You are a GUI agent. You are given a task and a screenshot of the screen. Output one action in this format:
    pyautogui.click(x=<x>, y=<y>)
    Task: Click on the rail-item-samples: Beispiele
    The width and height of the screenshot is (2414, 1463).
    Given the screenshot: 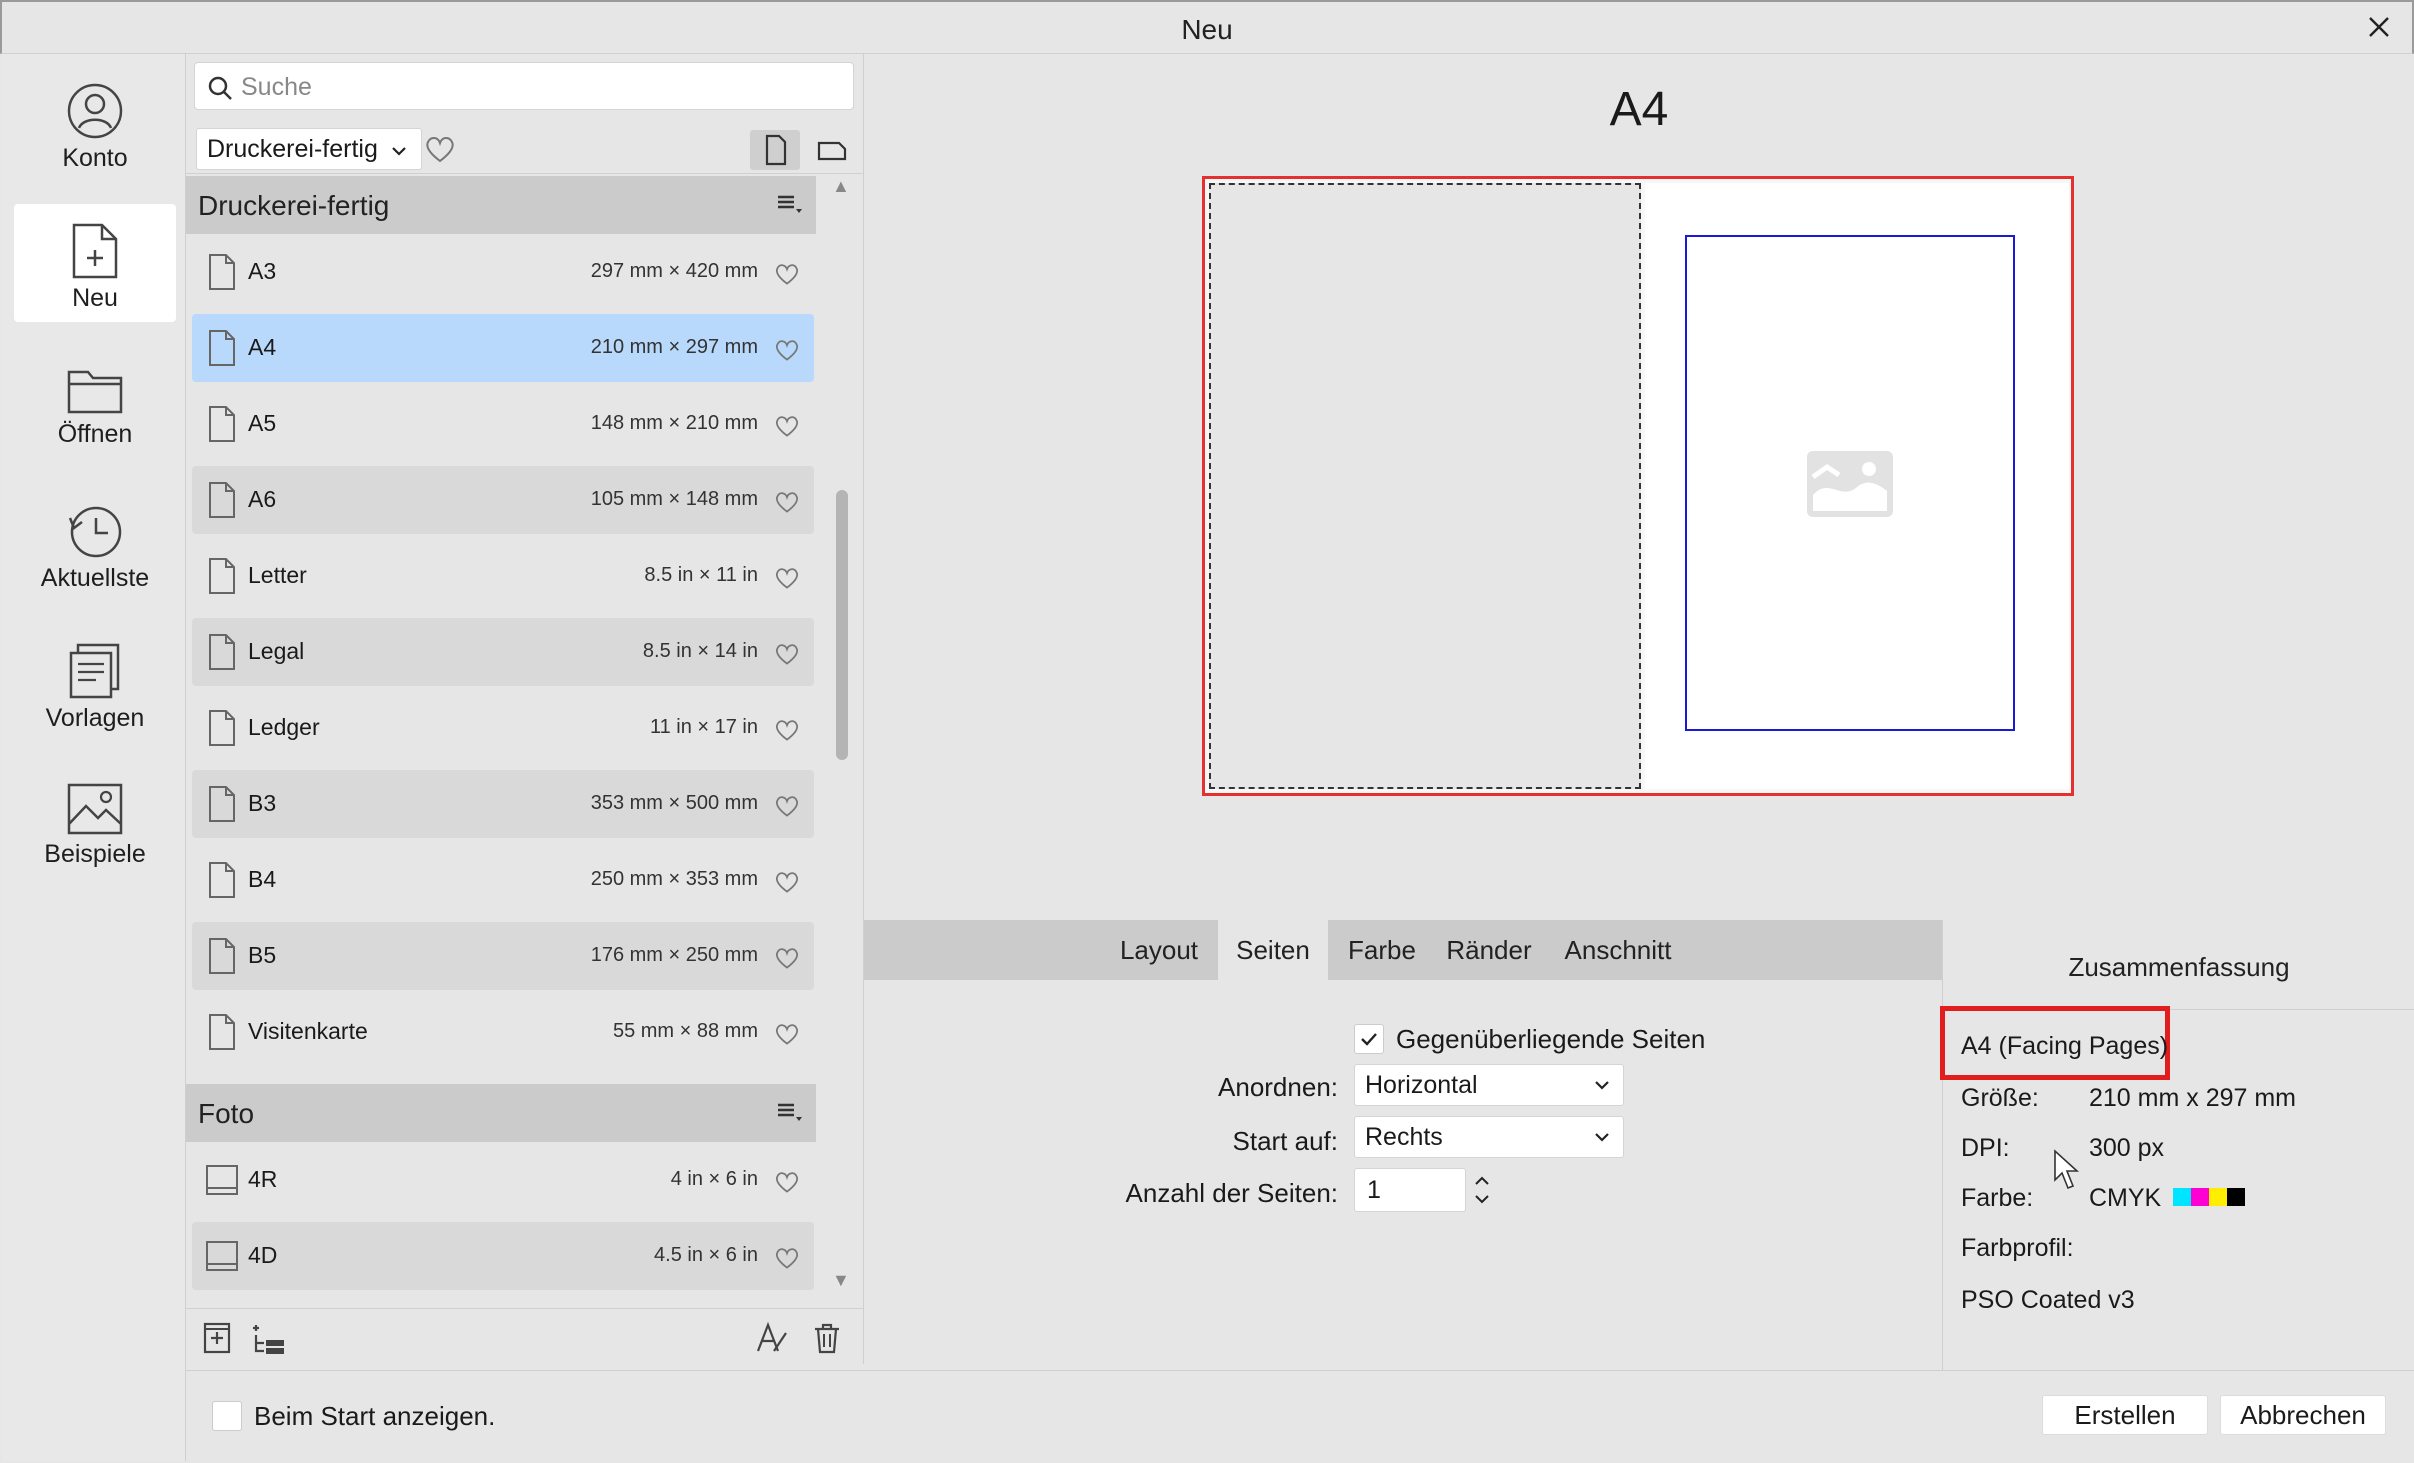 What is the action you would take?
    pyautogui.click(x=95, y=823)
    